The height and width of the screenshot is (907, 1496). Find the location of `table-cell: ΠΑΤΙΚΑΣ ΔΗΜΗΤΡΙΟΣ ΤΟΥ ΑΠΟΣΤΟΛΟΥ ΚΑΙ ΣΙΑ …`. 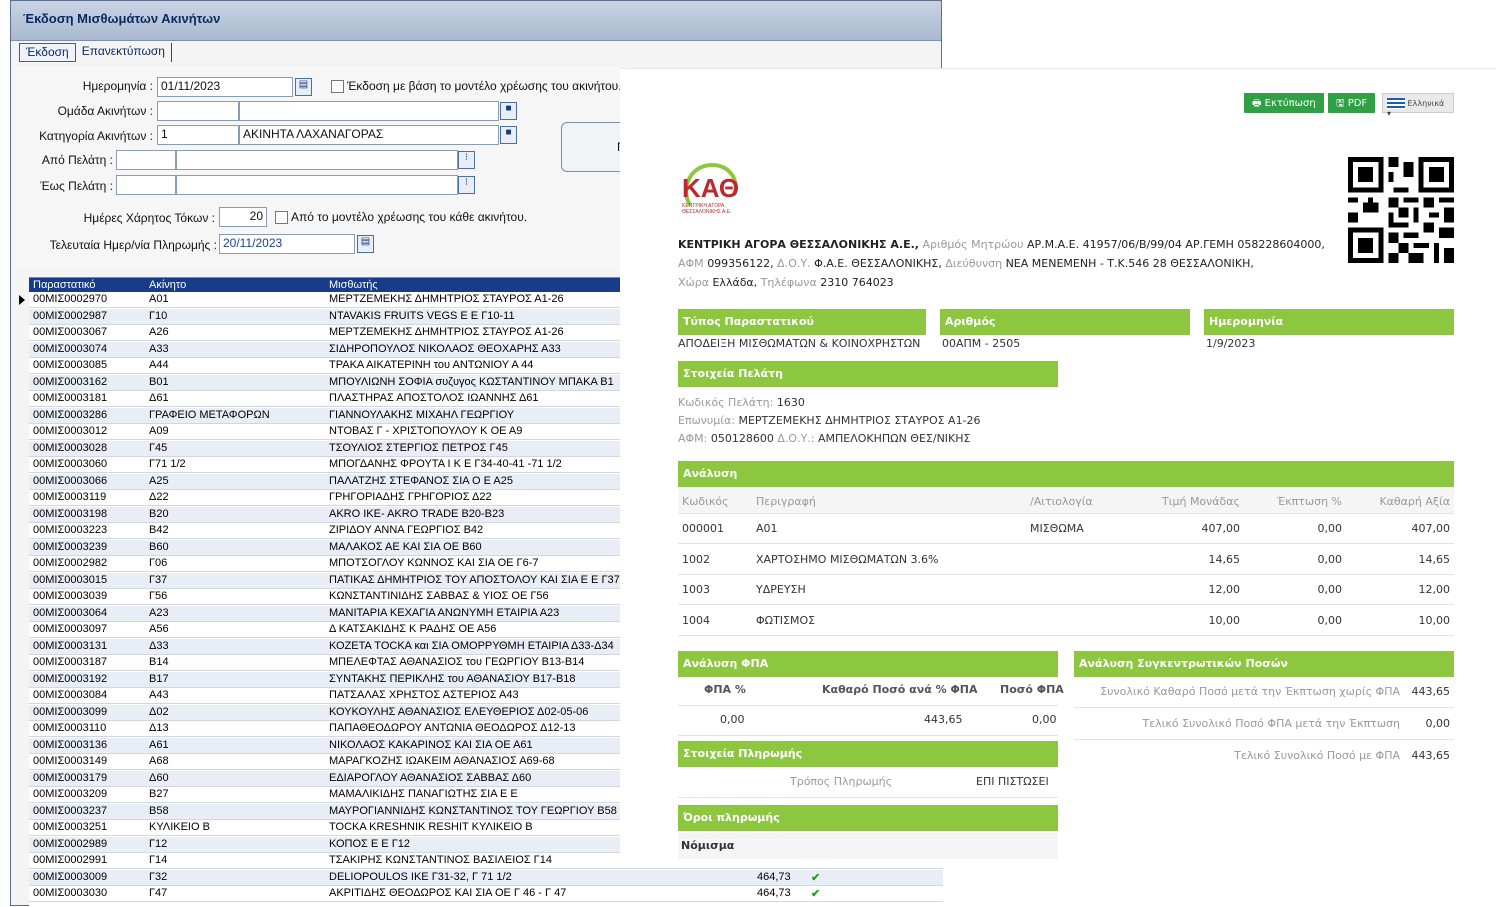

table-cell: ΠΑΤΙΚΑΣ ΔΗΜΗΤΡΙΟΣ ΤΟΥ ΑΠΟΣΤΟΛΟΥ ΚΑΙ ΣΙΑ … is located at coordinates (479, 579).